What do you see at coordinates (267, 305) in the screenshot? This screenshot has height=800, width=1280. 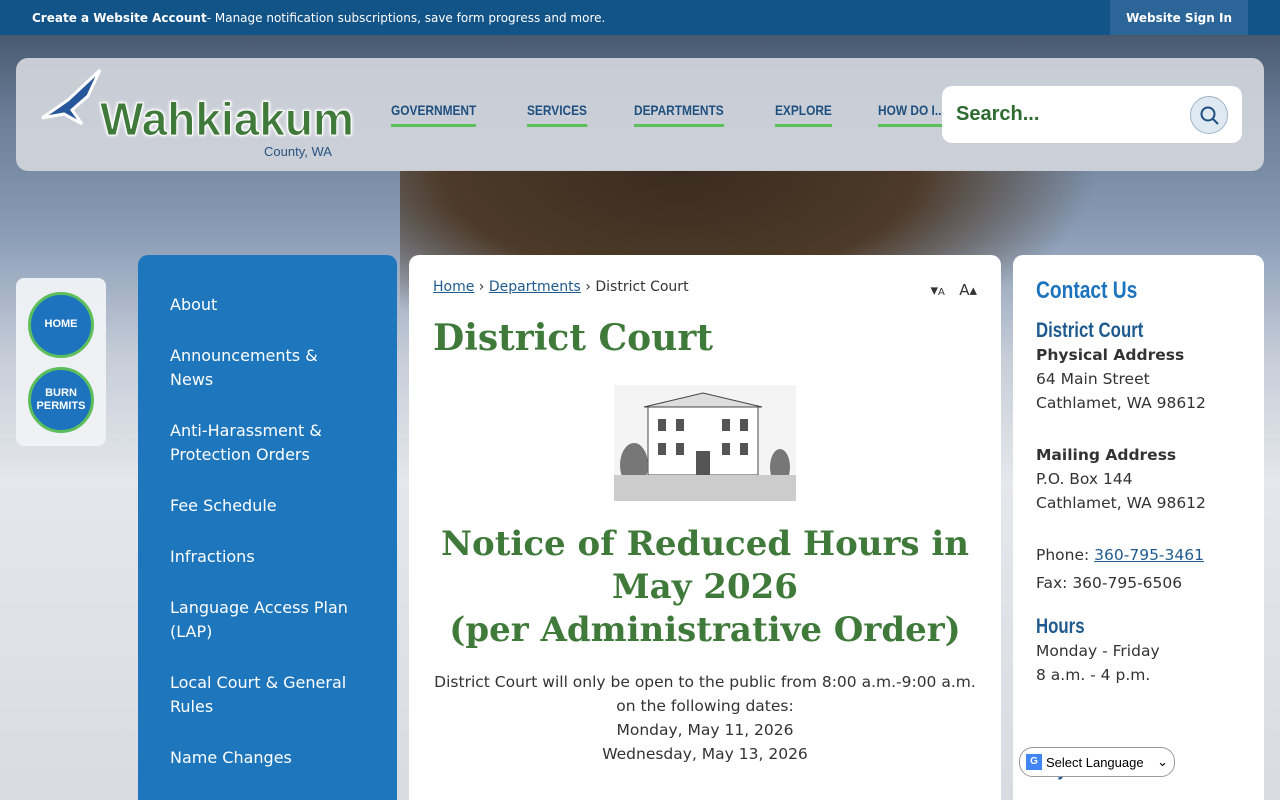 I see `sidebar-item-about: About` at bounding box center [267, 305].